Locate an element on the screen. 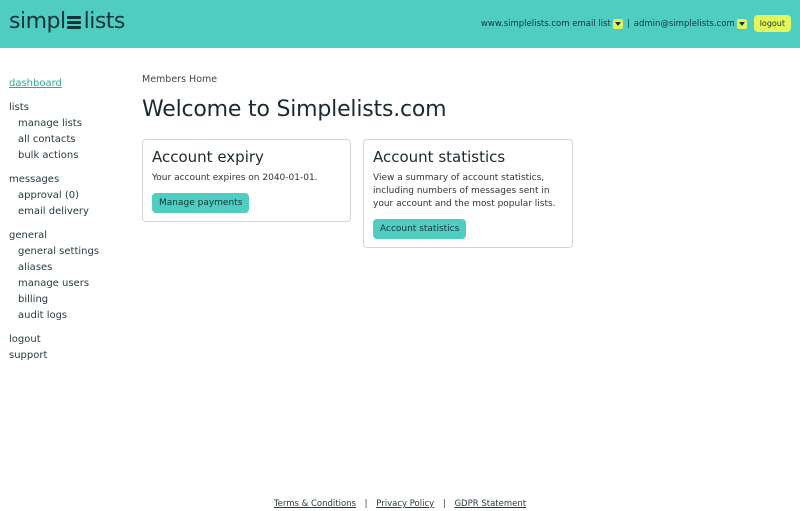 The height and width of the screenshot is (511, 800). simplelists-logo: simpl lists is located at coordinates (67, 21).